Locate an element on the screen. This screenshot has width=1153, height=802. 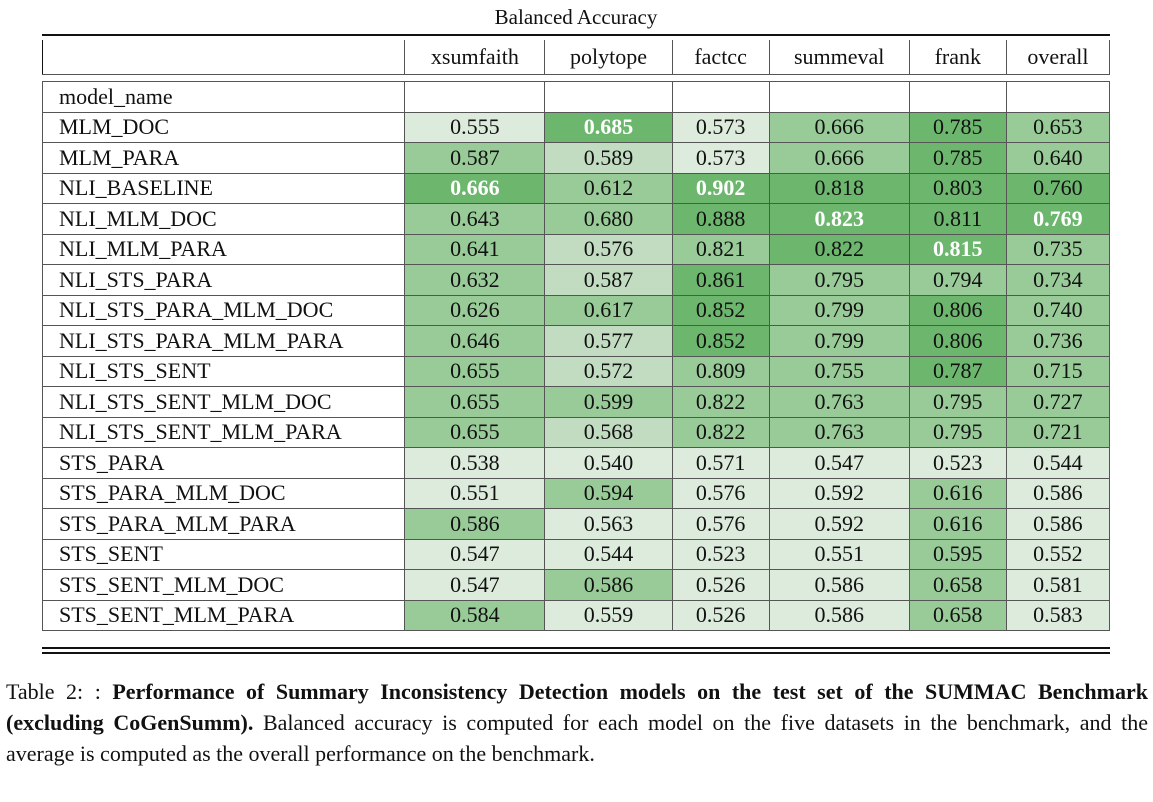
score-cell-polytope: 0.568 is located at coordinates (608, 432).